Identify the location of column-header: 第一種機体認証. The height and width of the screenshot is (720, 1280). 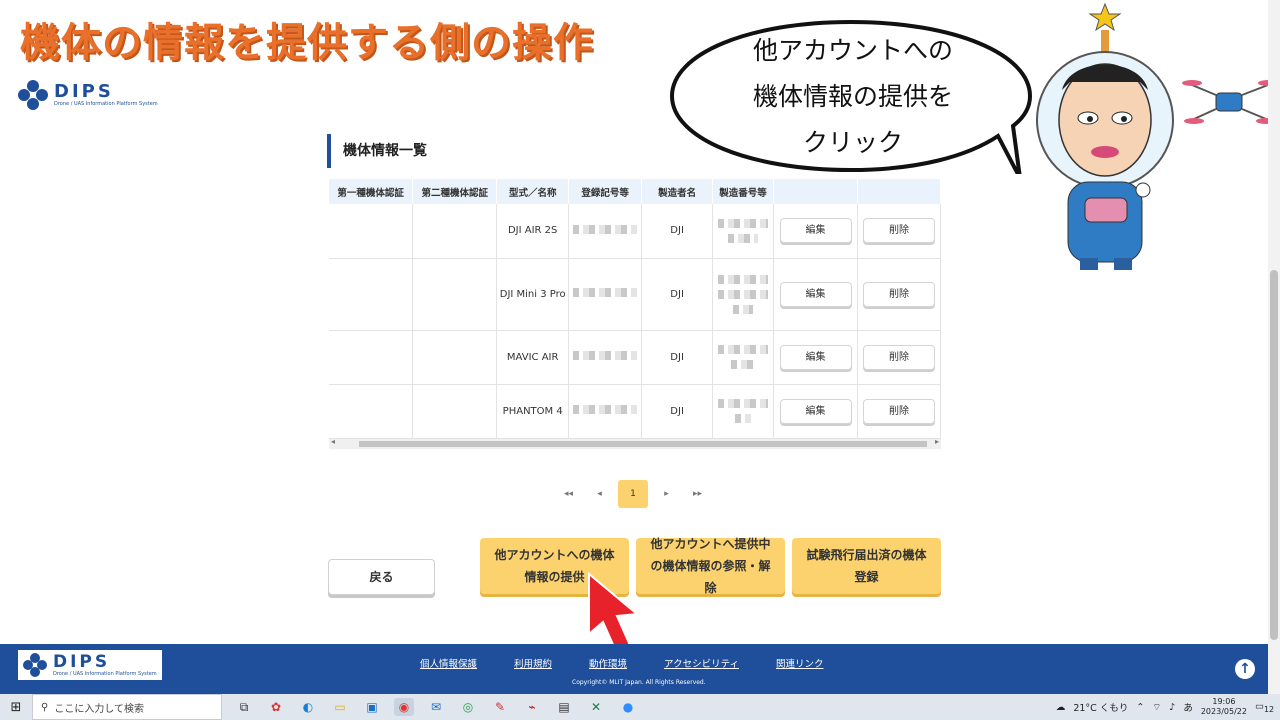
(371, 191).